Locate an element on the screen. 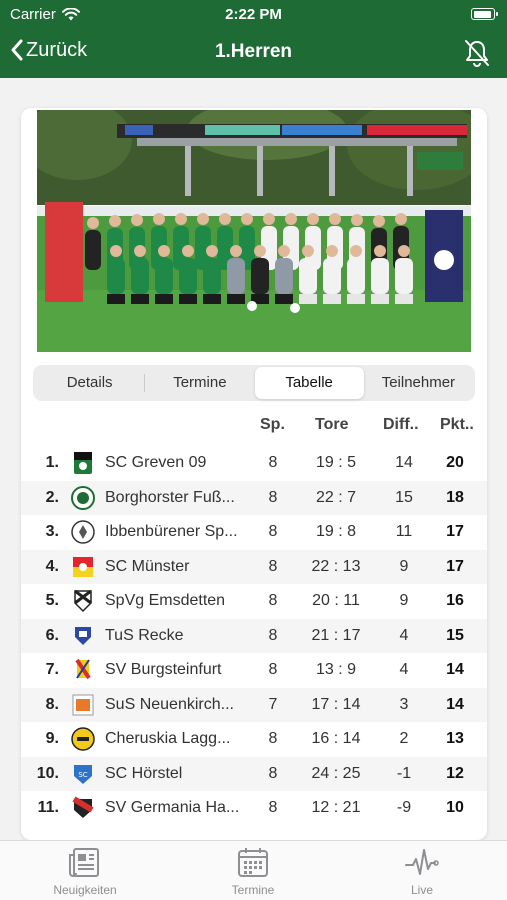 This screenshot has width=507, height=900. notification-toggle-button is located at coordinates (477, 55).